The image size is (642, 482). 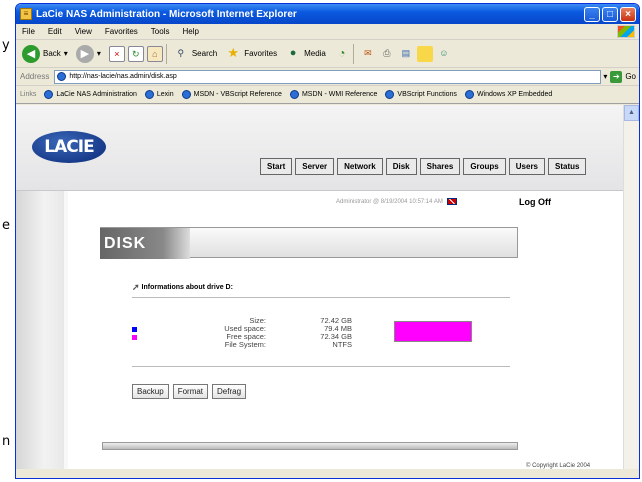 I want to click on favorites-star-icon: ★, so click(x=233, y=52).